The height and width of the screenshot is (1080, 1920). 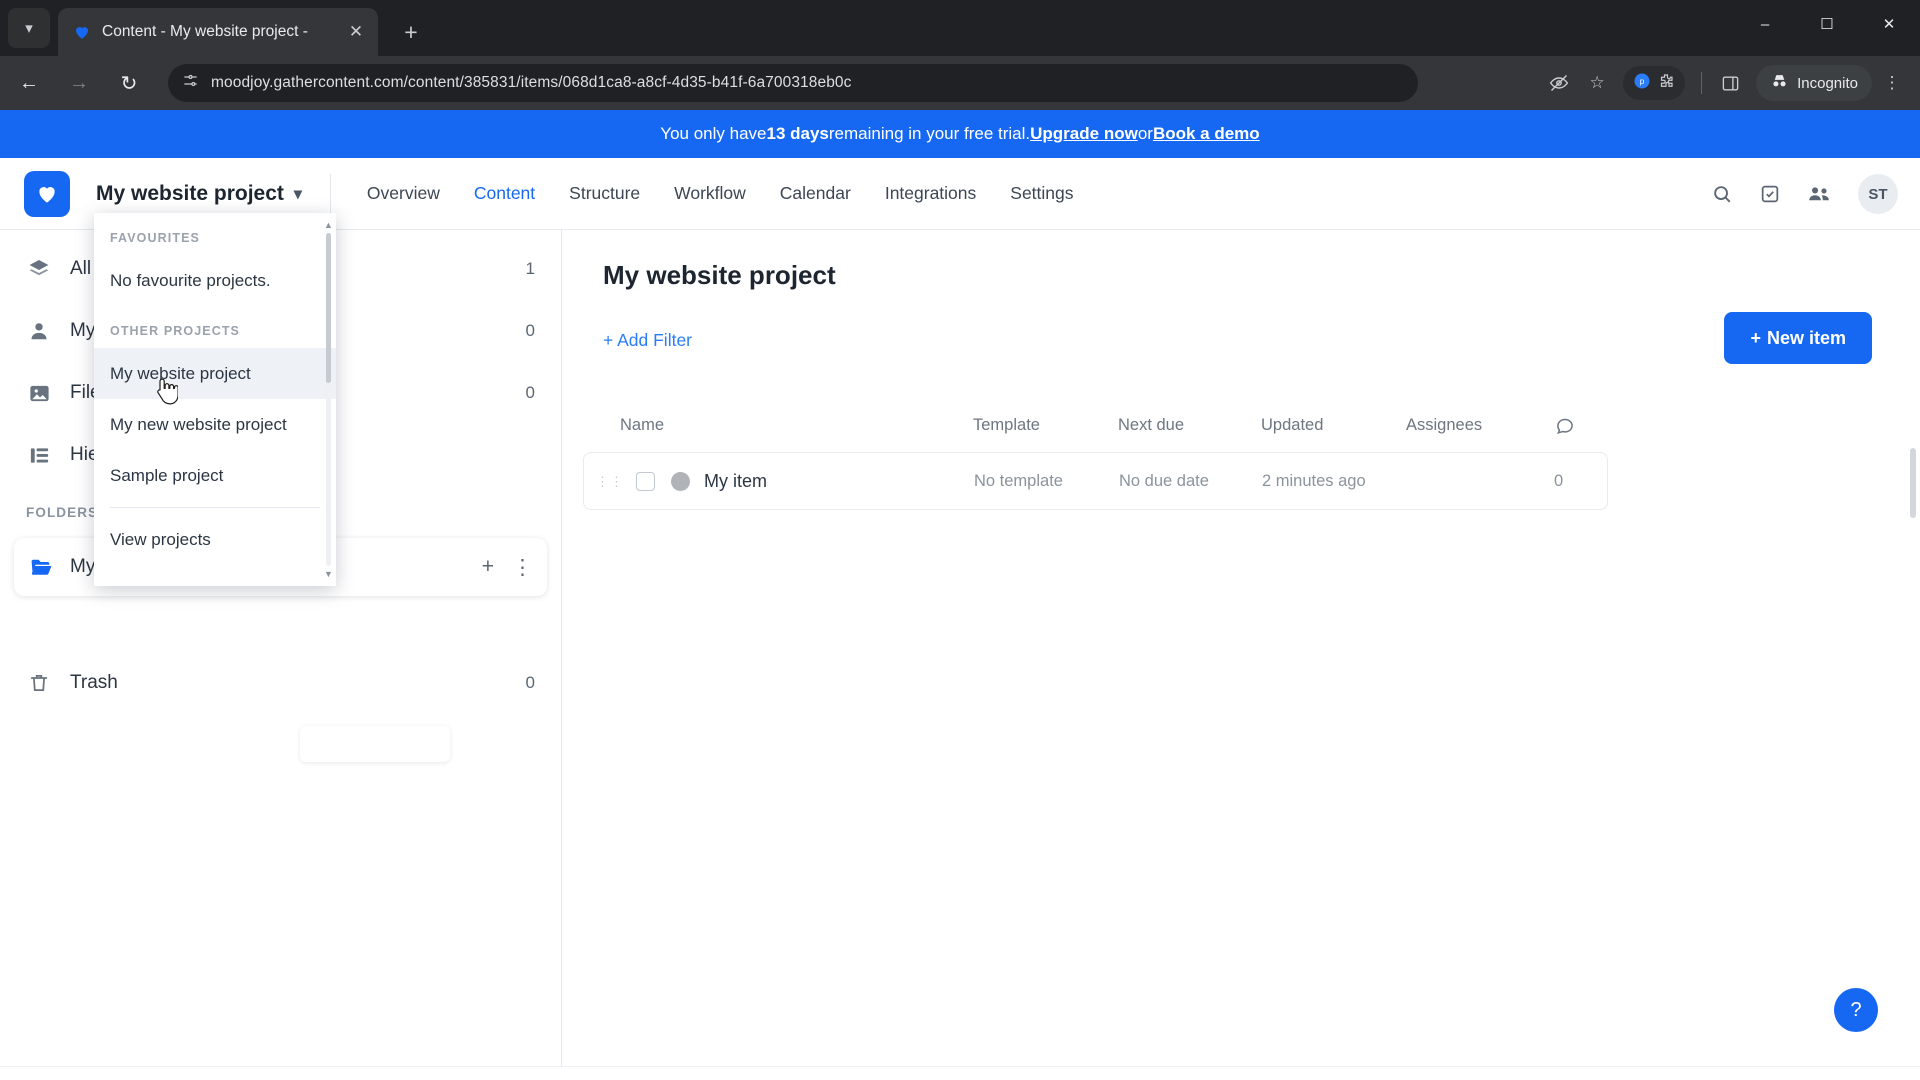 I want to click on new-tab-button: +, so click(x=411, y=32).